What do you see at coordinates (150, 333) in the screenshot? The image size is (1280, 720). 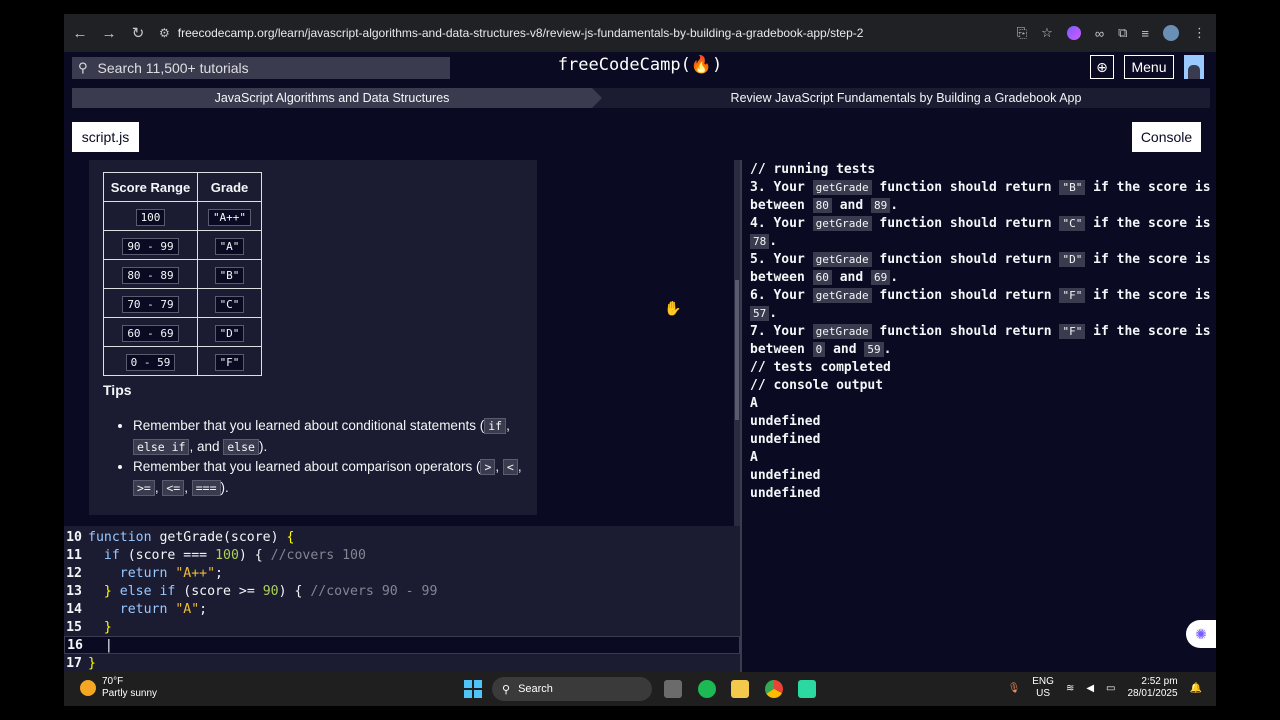 I see `score-range: 60 - 69` at bounding box center [150, 333].